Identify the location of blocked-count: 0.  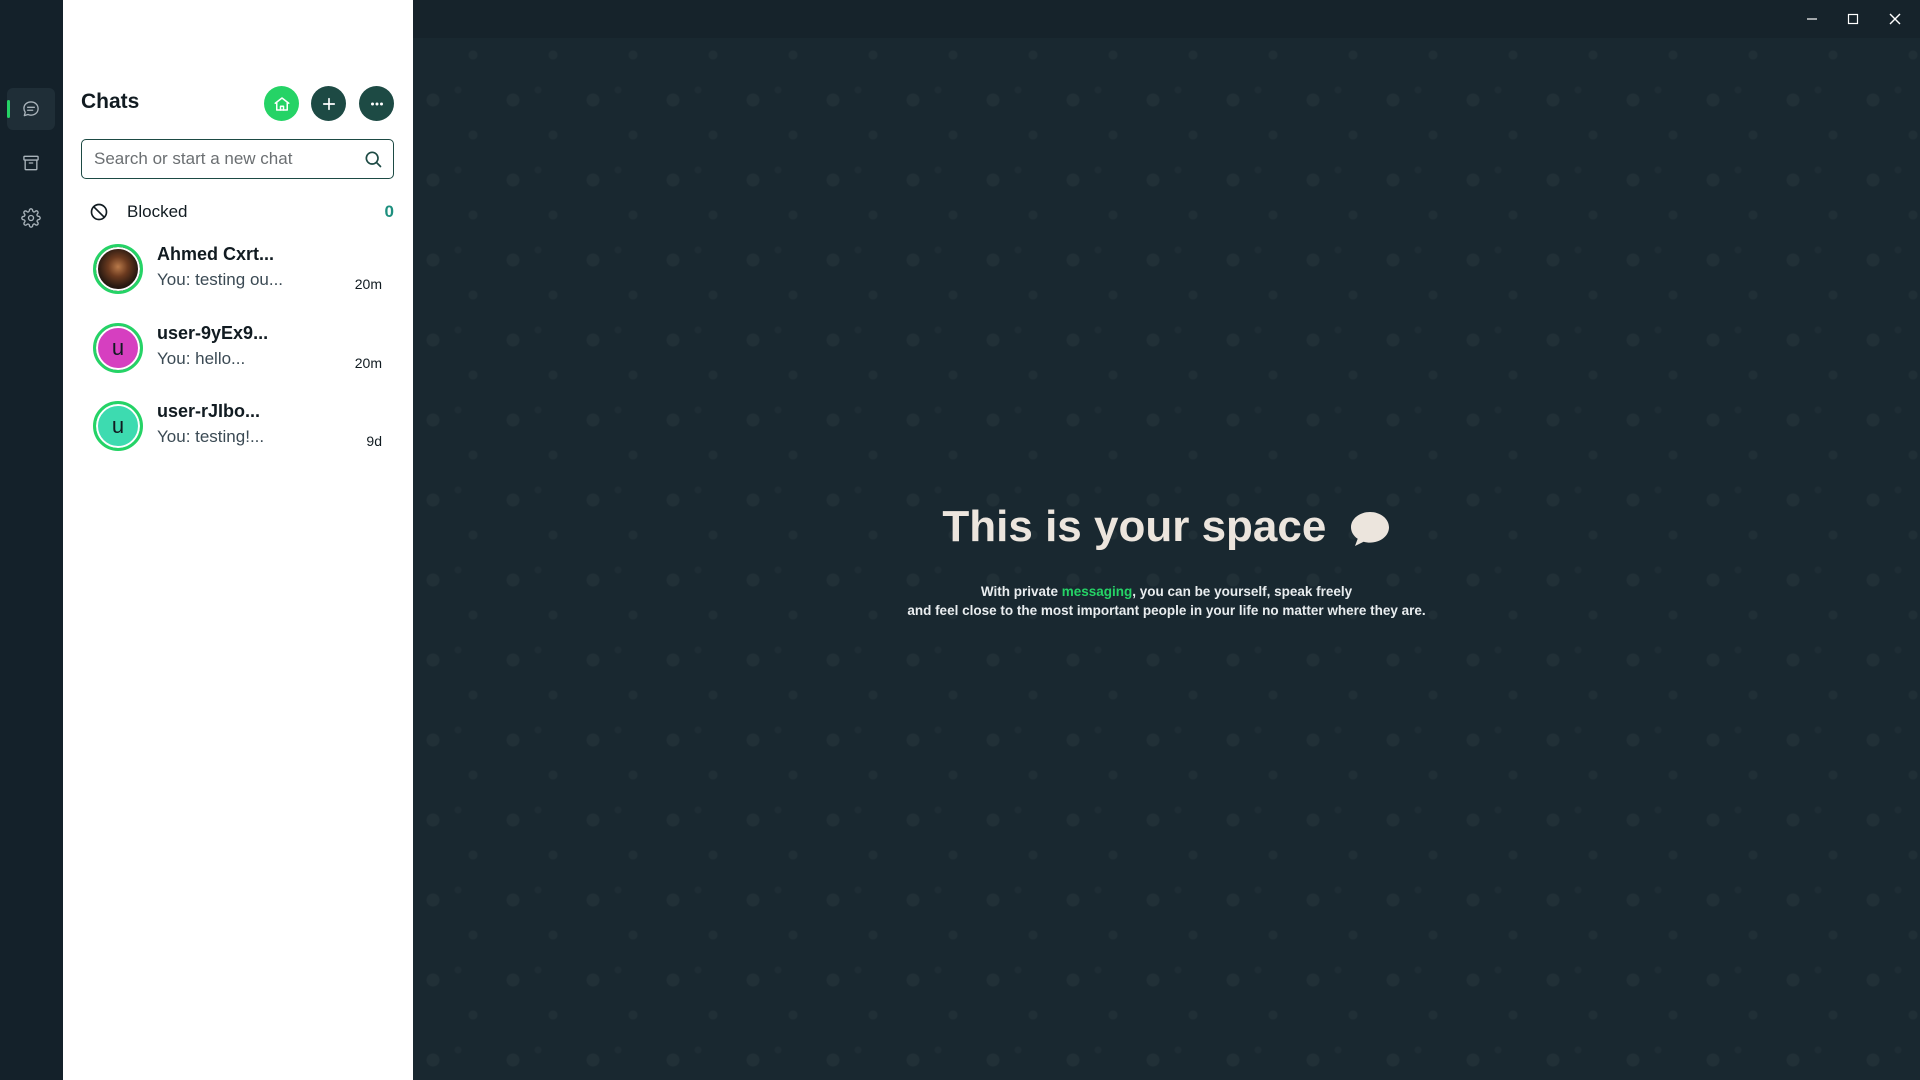
(389, 211).